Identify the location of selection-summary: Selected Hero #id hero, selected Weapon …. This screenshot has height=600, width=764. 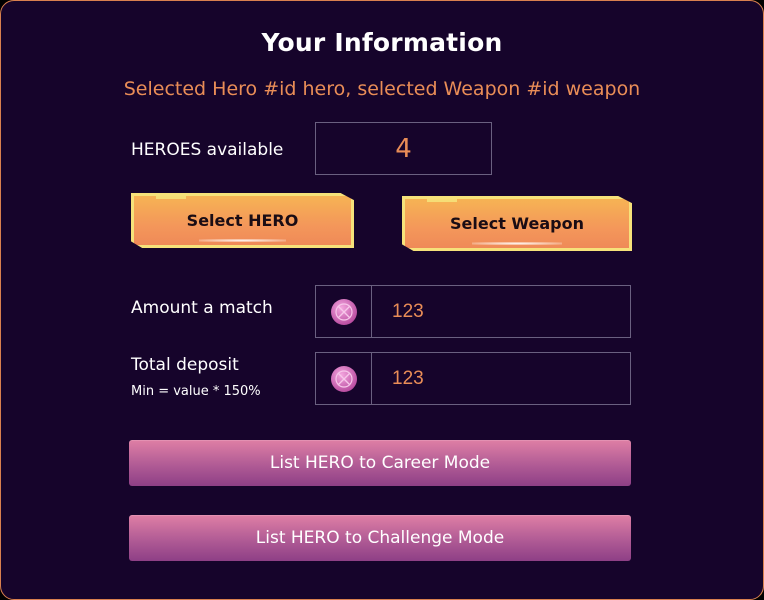
(382, 89).